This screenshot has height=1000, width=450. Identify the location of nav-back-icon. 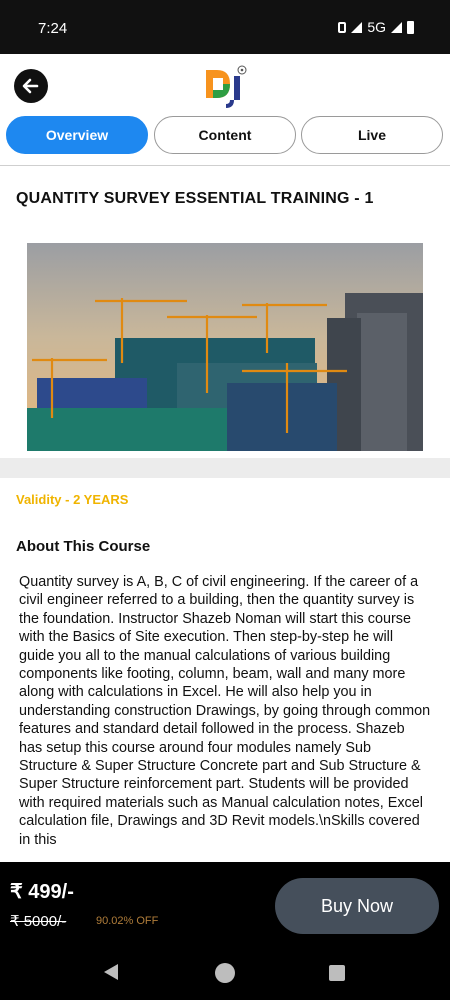
(111, 972).